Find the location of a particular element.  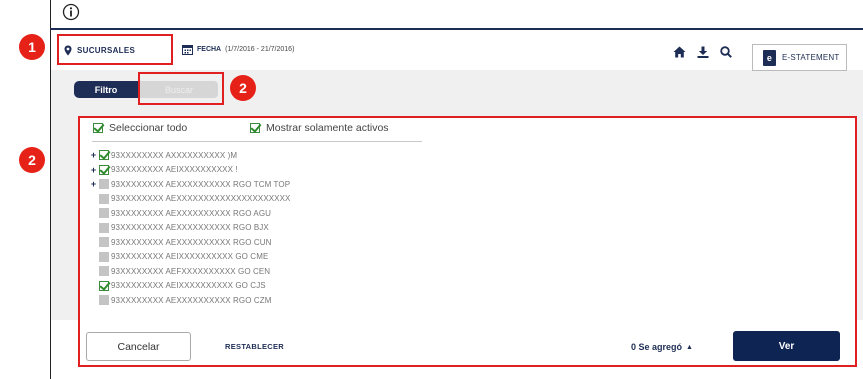

filtro-tab: Filtro is located at coordinates (106, 89).